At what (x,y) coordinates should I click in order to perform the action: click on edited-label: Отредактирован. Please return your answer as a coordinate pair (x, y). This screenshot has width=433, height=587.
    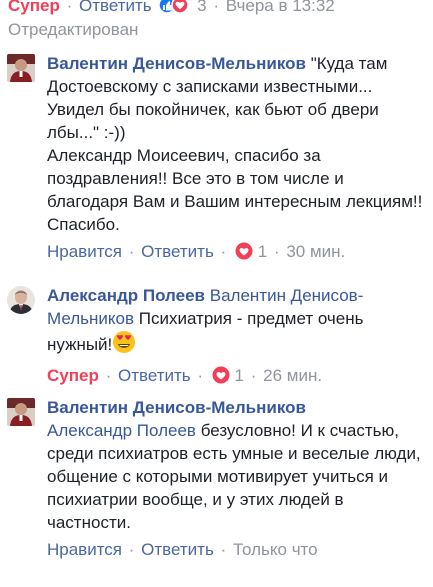
    Looking at the image, I should click on (73, 30).